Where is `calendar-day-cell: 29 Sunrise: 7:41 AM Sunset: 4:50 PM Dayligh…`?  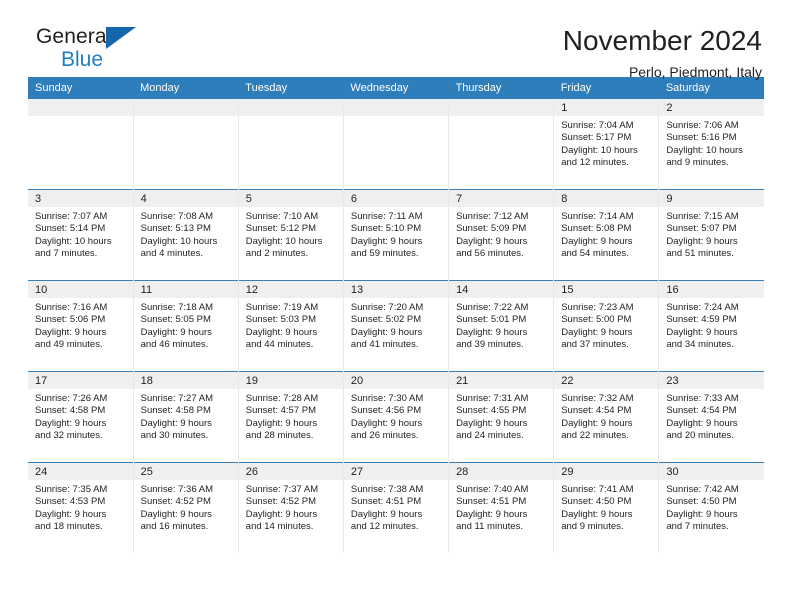 calendar-day-cell: 29 Sunrise: 7:41 AM Sunset: 4:50 PM Dayligh… is located at coordinates (606, 507).